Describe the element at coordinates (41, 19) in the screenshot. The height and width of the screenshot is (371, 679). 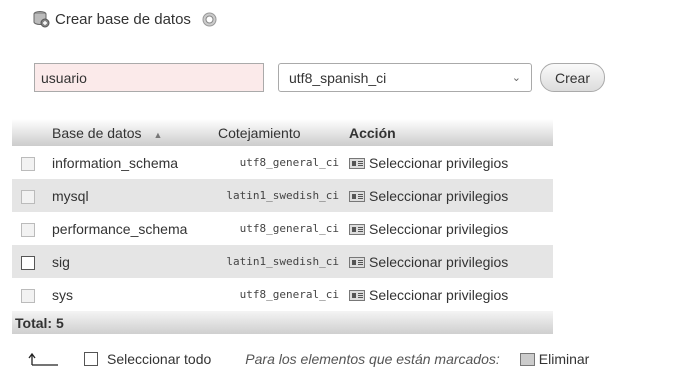
I see `database-add-icon` at that location.